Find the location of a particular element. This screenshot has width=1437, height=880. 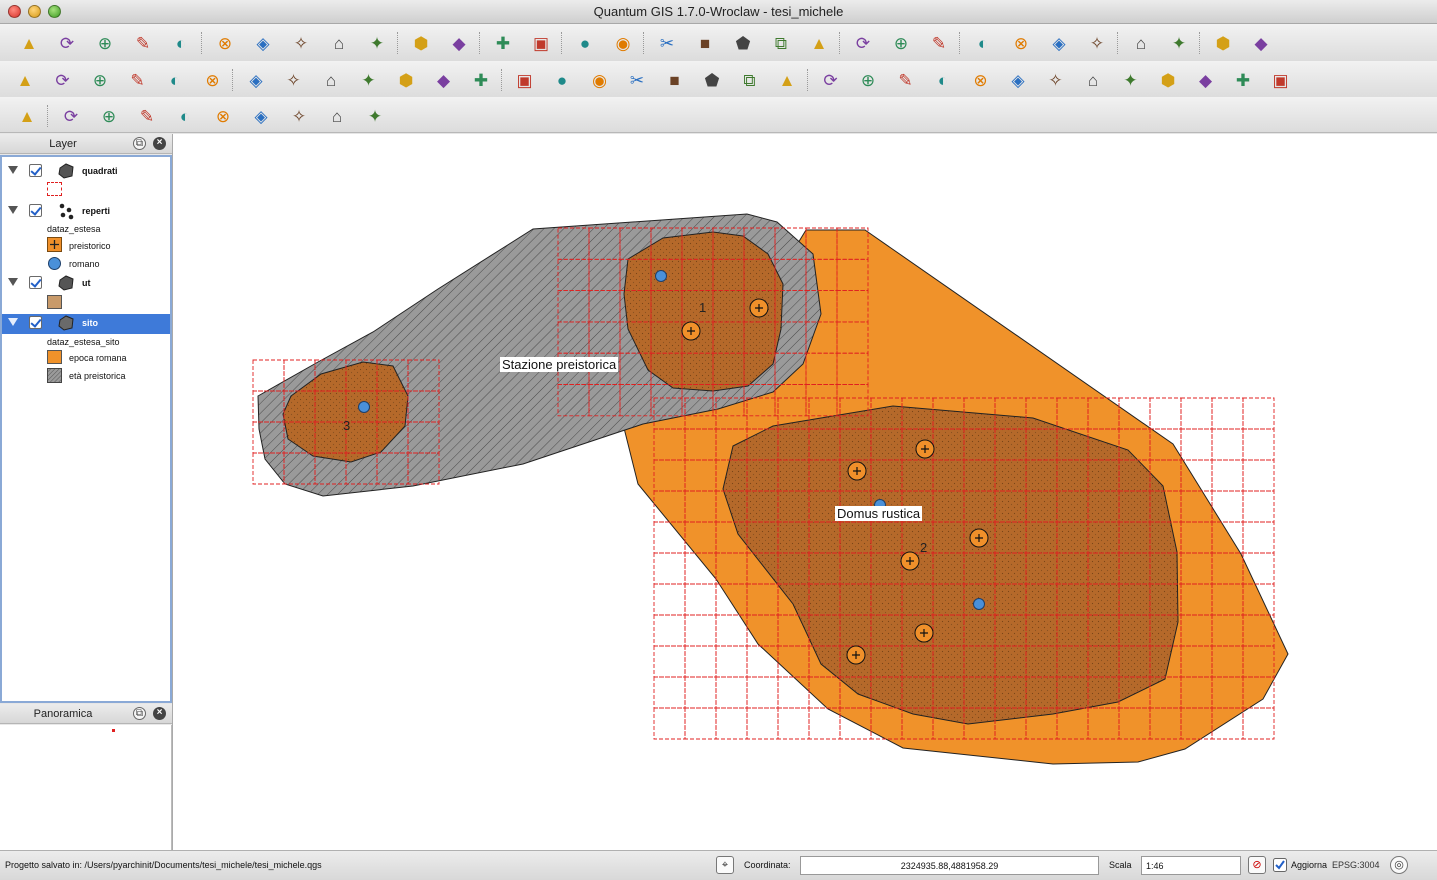

feature-icon: ⊕ is located at coordinates (105, 43).